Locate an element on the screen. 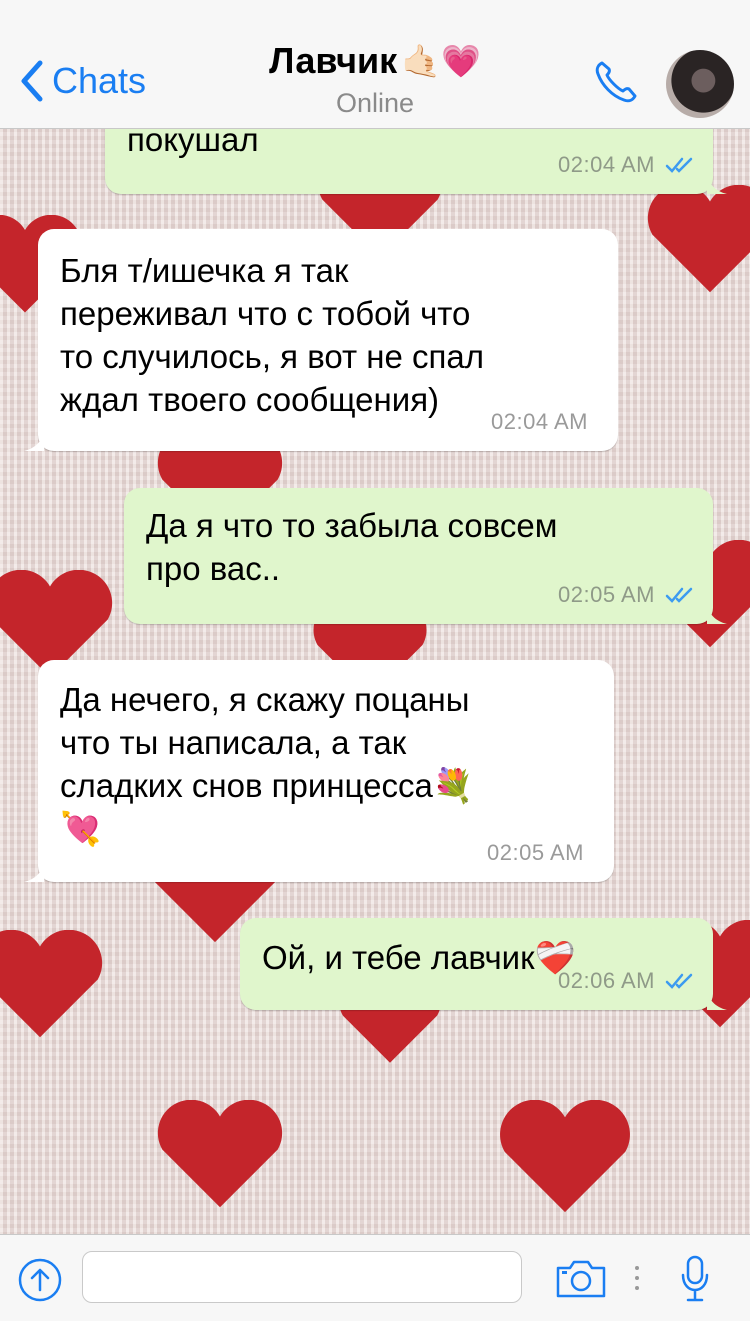 Image resolution: width=750 pixels, height=1321 pixels. contact-name-text: Лавчик is located at coordinates (333, 60).